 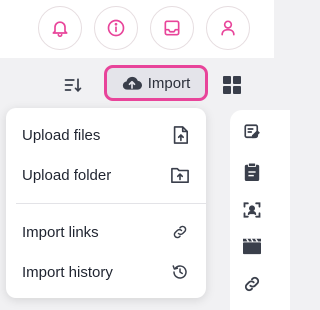 I want to click on cloud-upload-icon, so click(x=132, y=83).